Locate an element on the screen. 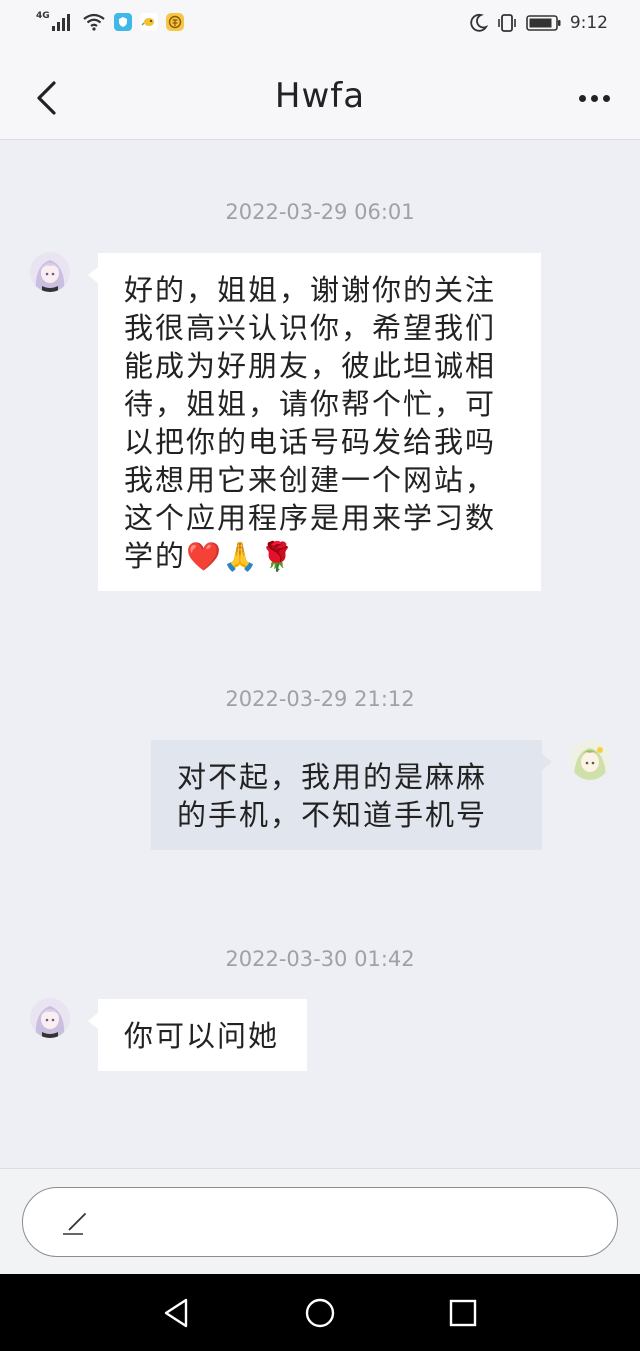 Image resolution: width=640 pixels, height=1351 pixels. message-line: 好的，姐姐，谢谢你的关注 is located at coordinates (310, 290).